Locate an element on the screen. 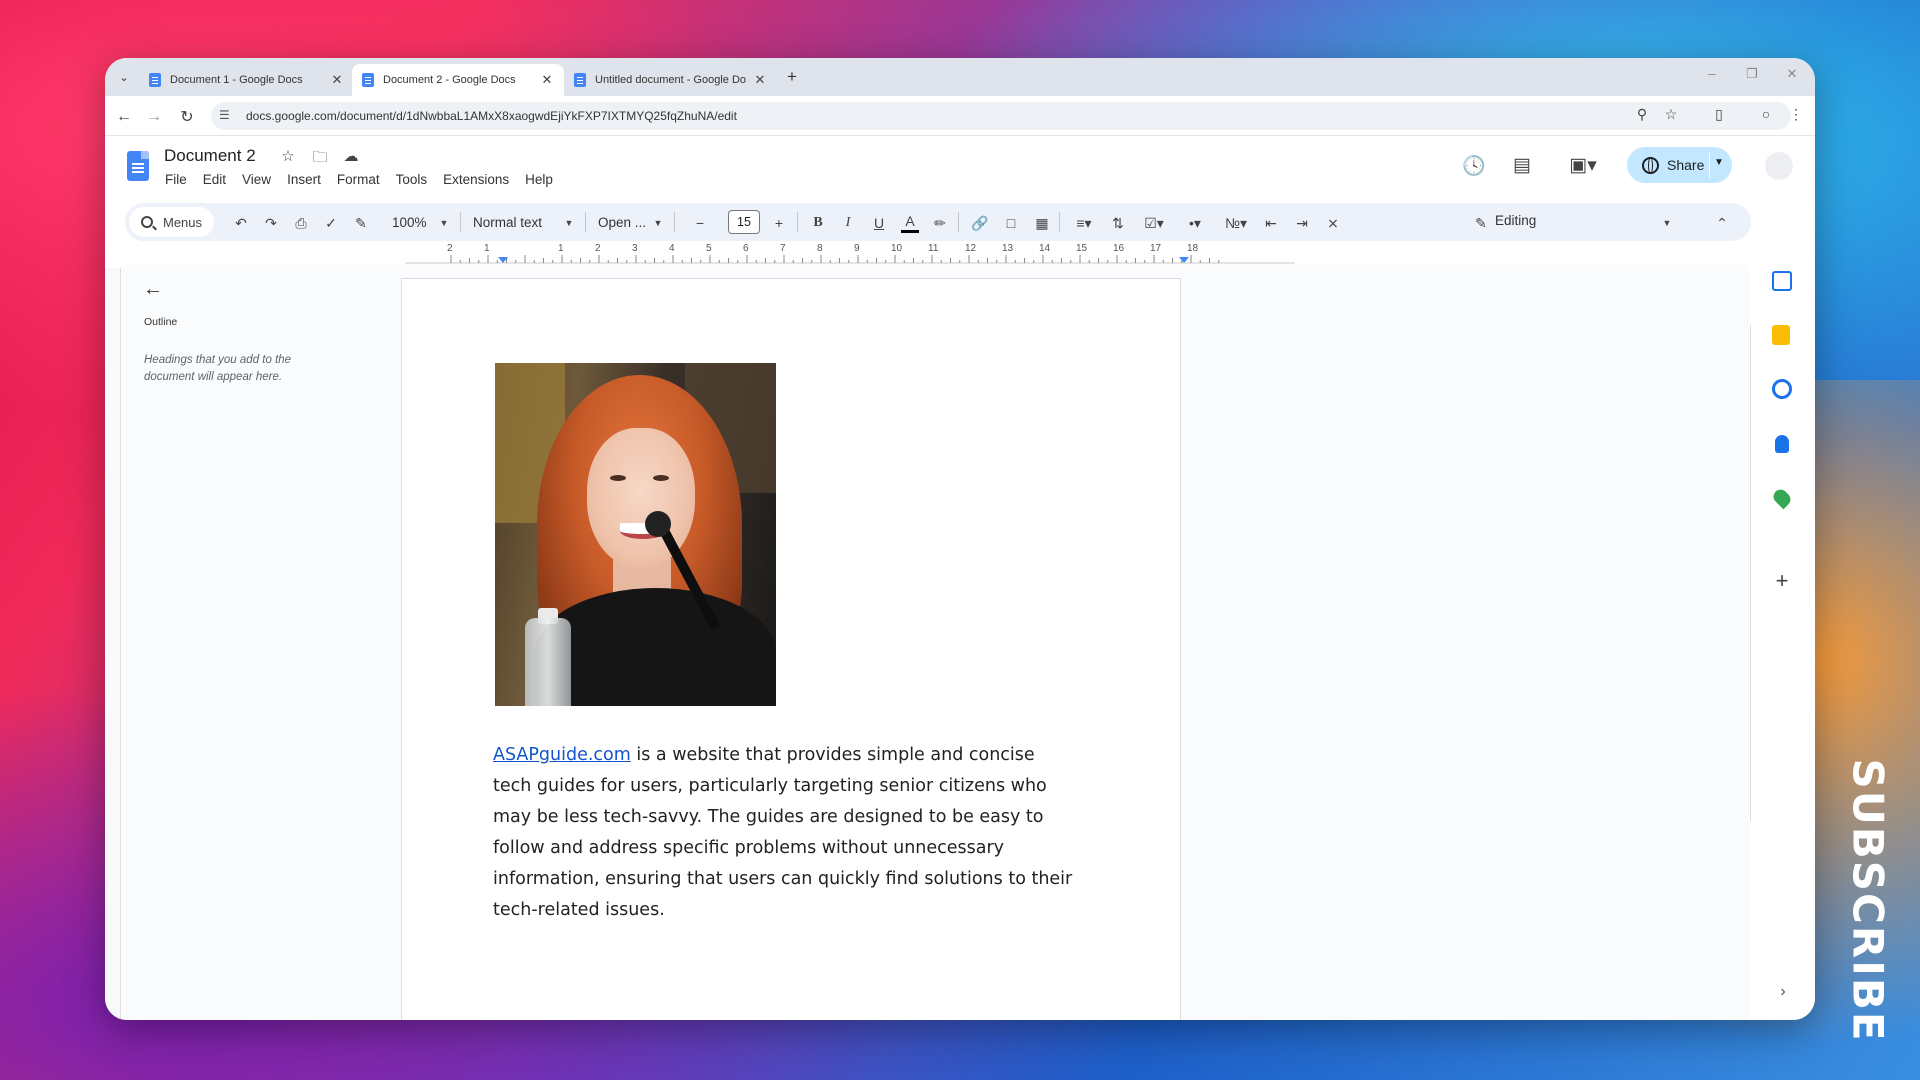 This screenshot has width=1920, height=1080. ruler-label: 1 is located at coordinates (487, 248).